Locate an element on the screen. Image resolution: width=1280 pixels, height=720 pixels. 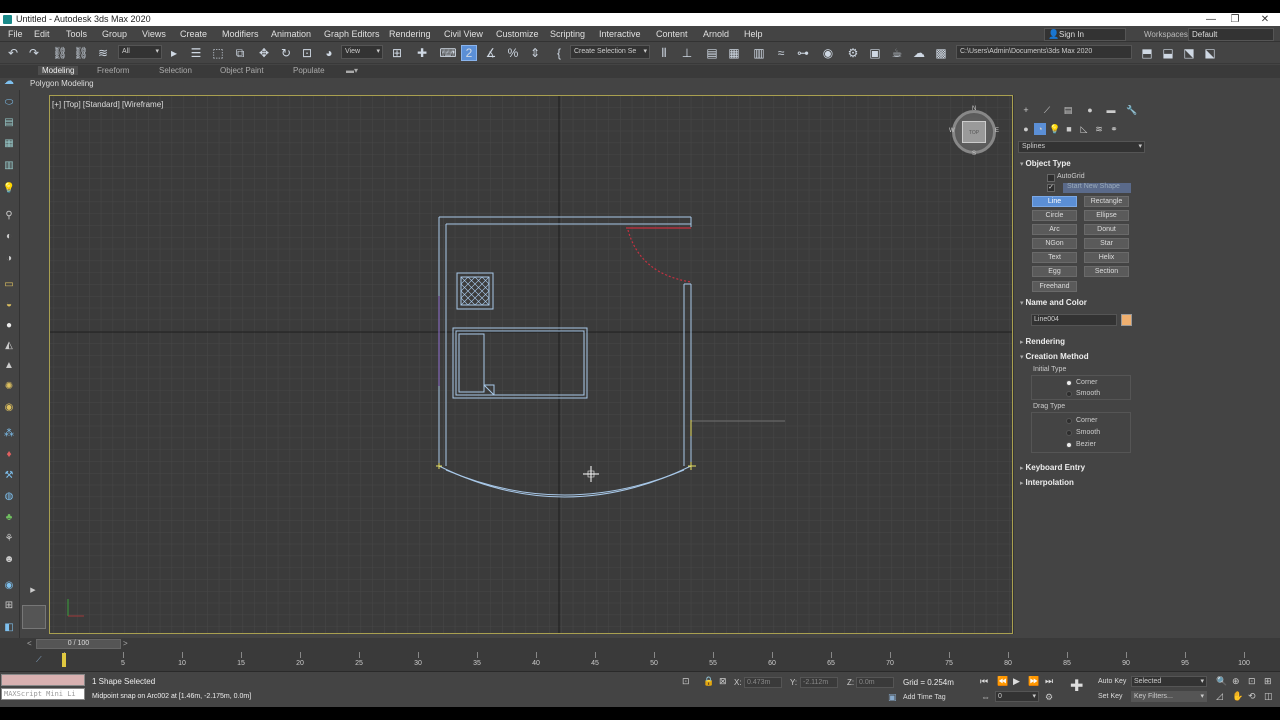
box-primitive-icon: ▭ is located at coordinates (9, 284).